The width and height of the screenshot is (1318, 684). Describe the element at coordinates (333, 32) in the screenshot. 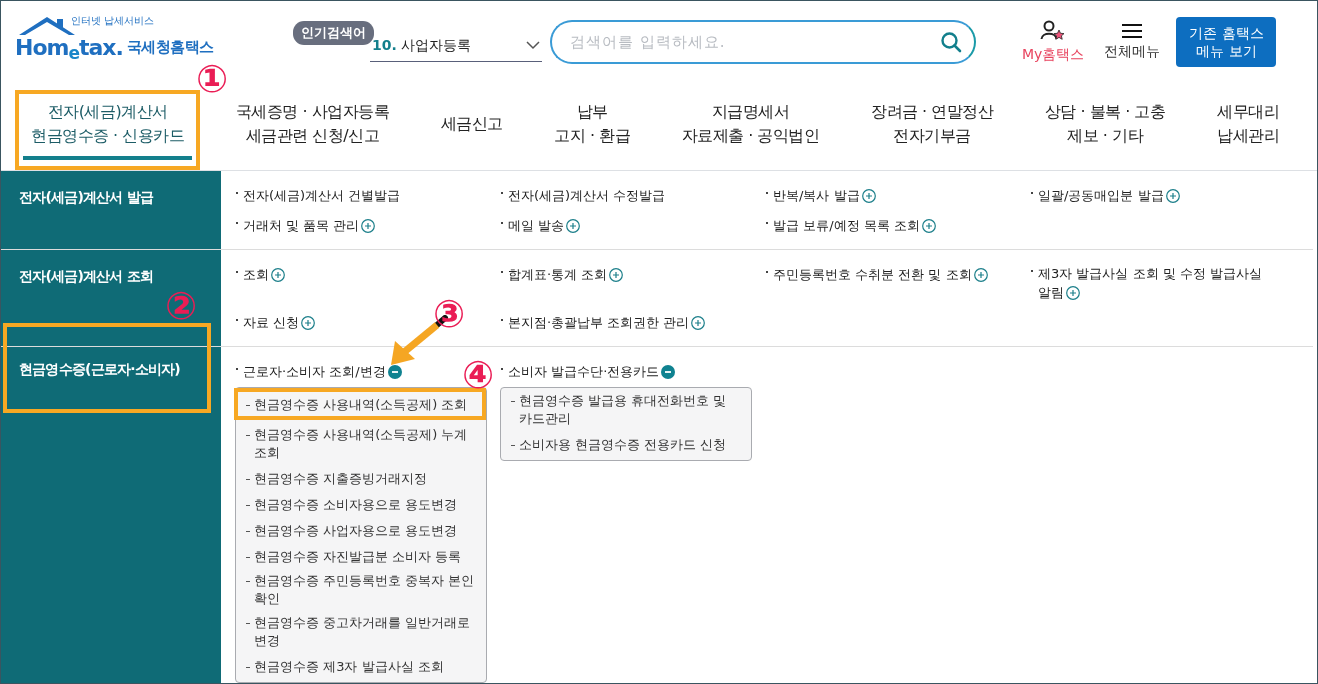

I see `popular-search-badge: 인기검색어` at that location.